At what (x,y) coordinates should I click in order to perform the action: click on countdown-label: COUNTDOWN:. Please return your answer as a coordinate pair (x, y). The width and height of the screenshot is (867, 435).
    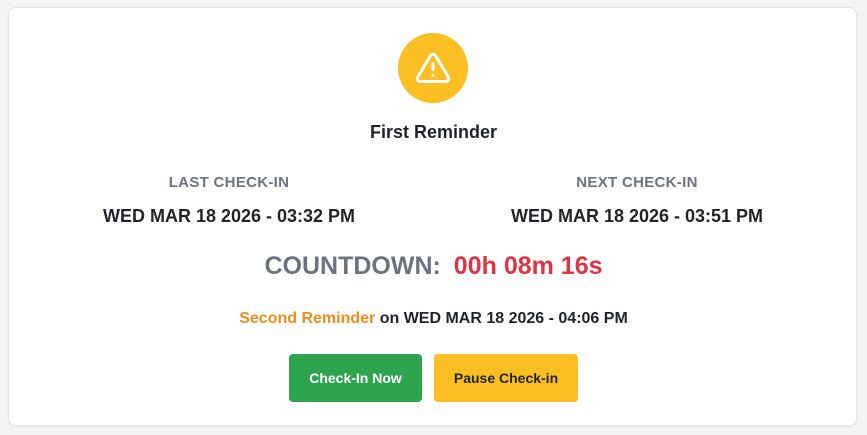
    Looking at the image, I should click on (352, 266).